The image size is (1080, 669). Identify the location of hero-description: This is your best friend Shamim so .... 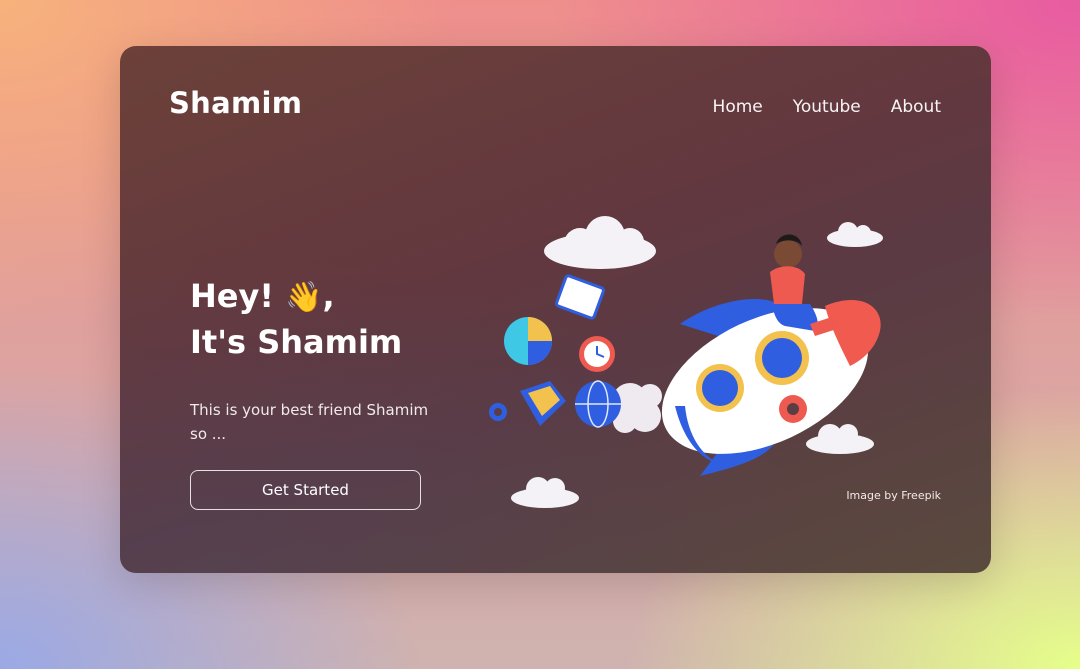
(309, 422).